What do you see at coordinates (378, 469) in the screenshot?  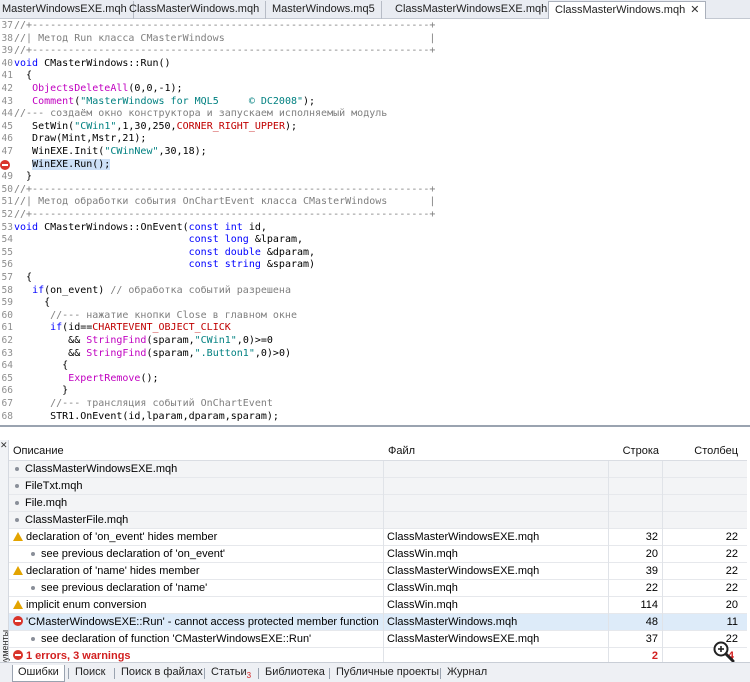 I see `error-list-row: ClassMasterWindowsEXE.mqh` at bounding box center [378, 469].